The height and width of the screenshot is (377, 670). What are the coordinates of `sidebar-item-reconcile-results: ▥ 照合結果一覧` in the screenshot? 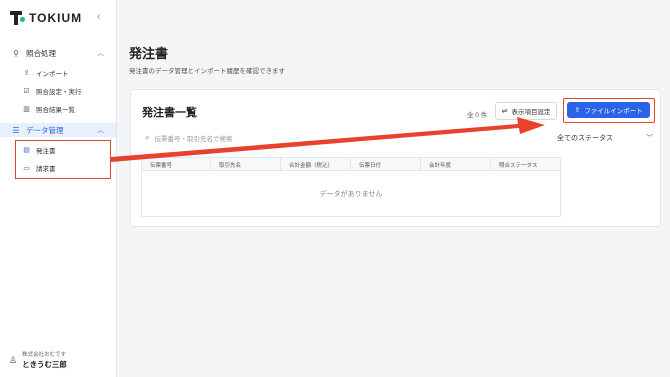 It's located at (58, 109).